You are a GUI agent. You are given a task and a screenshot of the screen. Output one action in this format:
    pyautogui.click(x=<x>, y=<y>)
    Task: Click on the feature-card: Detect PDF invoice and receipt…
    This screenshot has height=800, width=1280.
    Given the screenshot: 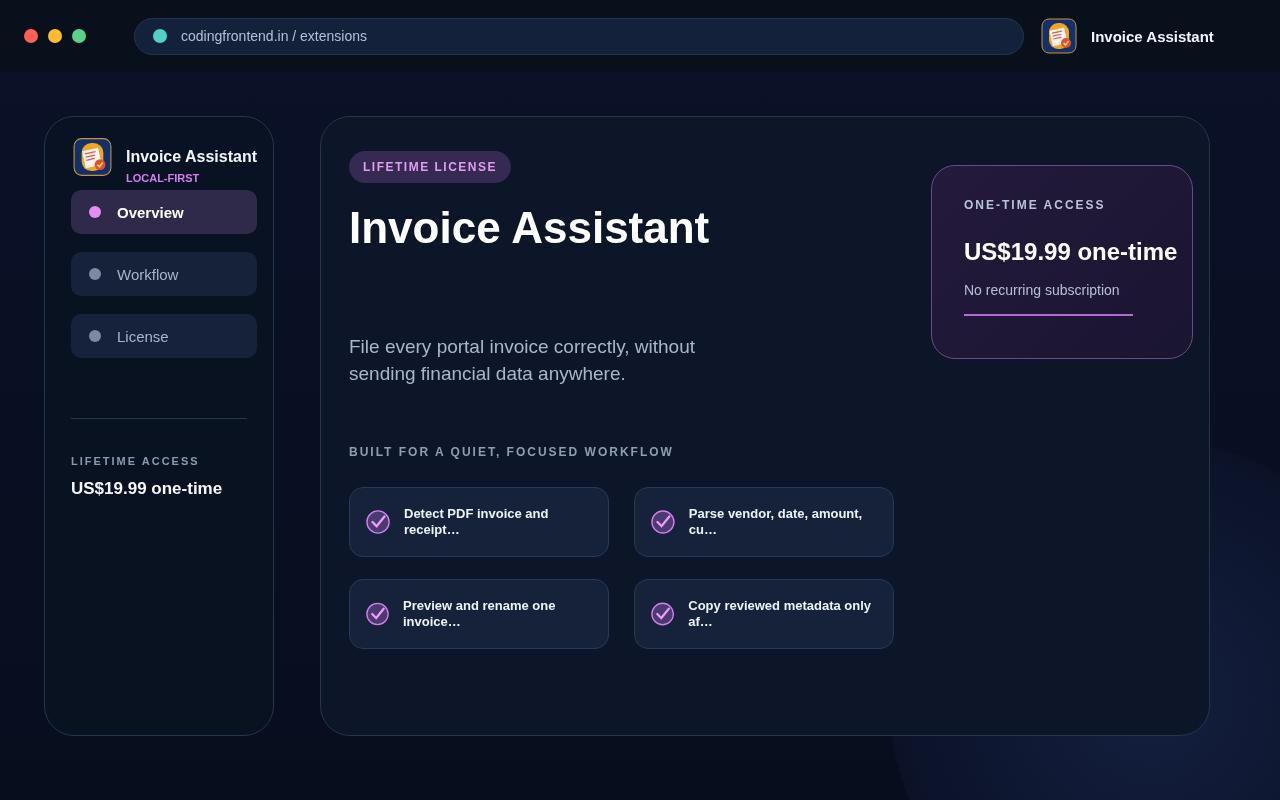 What is the action you would take?
    pyautogui.click(x=479, y=522)
    